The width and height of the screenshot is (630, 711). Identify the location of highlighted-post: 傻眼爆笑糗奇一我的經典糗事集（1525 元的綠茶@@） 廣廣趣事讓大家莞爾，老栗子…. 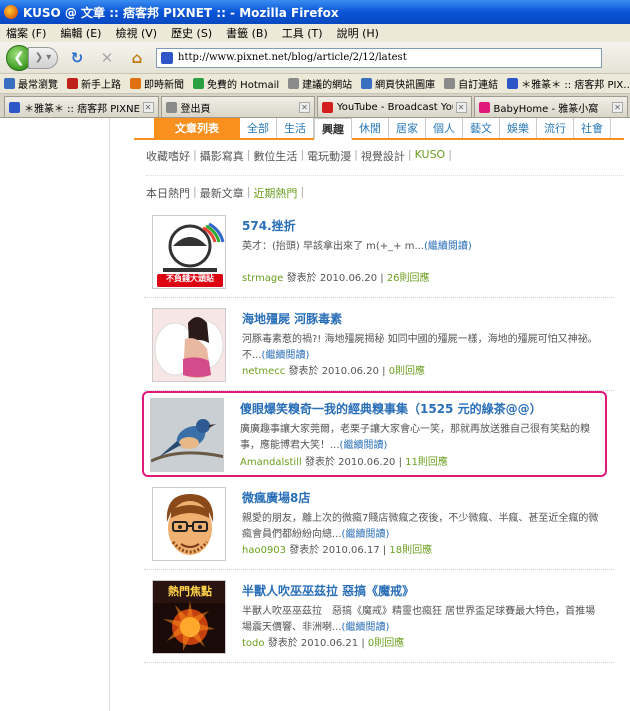
(374, 434).